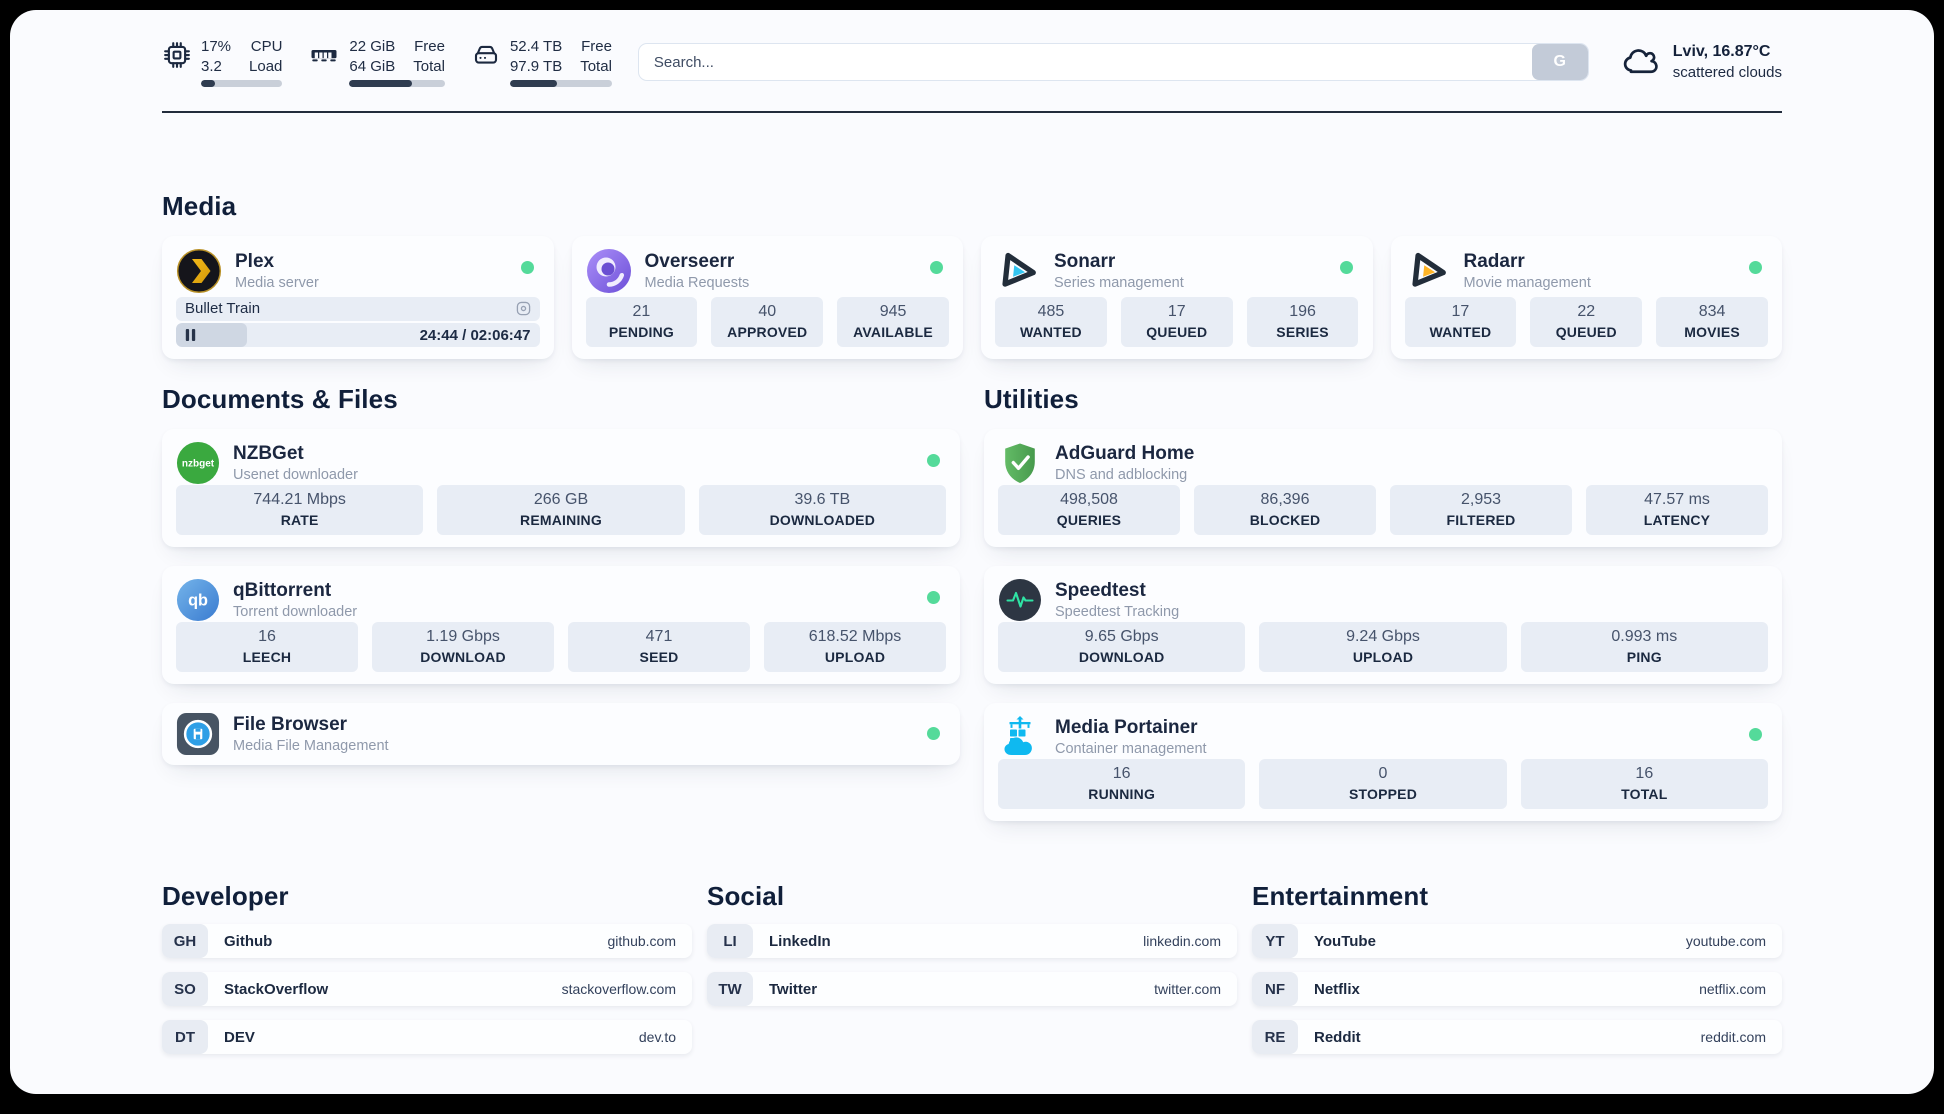 The image size is (1944, 1114). Describe the element at coordinates (427, 941) in the screenshot. I see `bookmark-github: GH Github github.com` at that location.